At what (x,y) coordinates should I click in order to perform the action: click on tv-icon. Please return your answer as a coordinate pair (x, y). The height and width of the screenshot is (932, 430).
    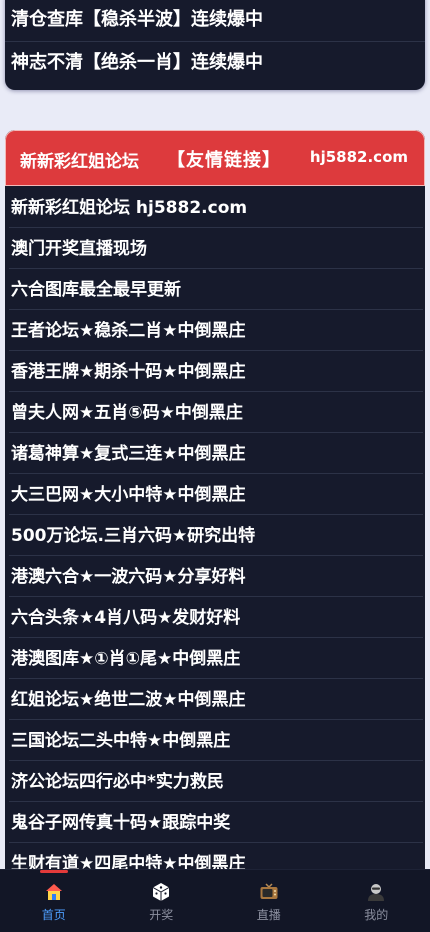
    Looking at the image, I should click on (269, 891).